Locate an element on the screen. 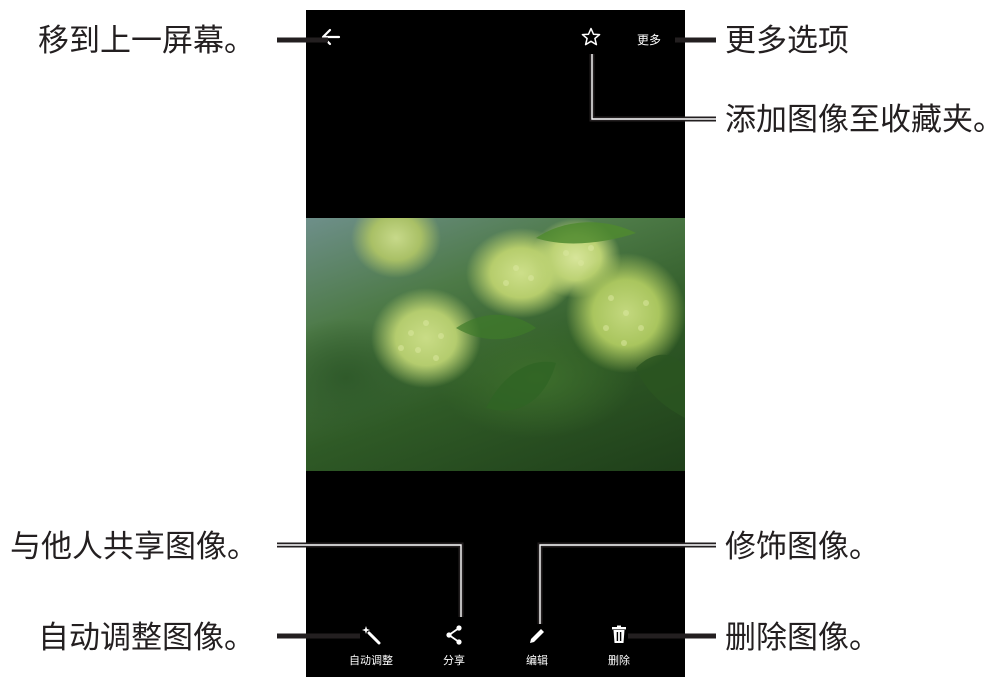 Image resolution: width=999 pixels, height=677 pixels. pencil-icon is located at coordinates (537, 636).